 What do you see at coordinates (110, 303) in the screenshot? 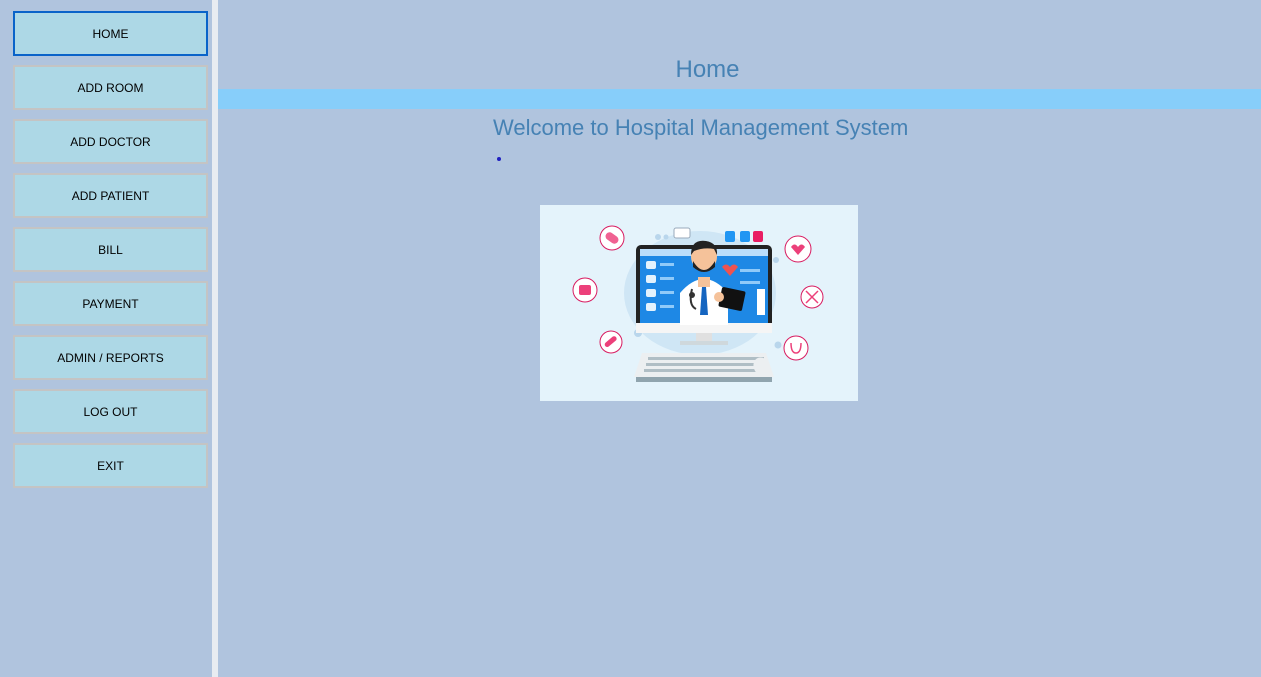
I see `payment-button: PAYMENT` at bounding box center [110, 303].